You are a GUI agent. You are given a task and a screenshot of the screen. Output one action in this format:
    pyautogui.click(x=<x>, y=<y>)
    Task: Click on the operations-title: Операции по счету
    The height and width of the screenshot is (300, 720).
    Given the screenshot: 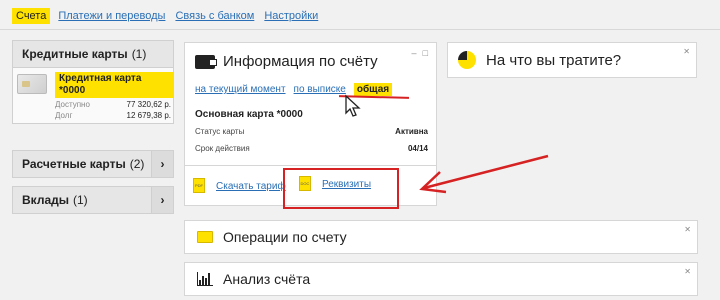 What is the action you would take?
    pyautogui.click(x=285, y=237)
    